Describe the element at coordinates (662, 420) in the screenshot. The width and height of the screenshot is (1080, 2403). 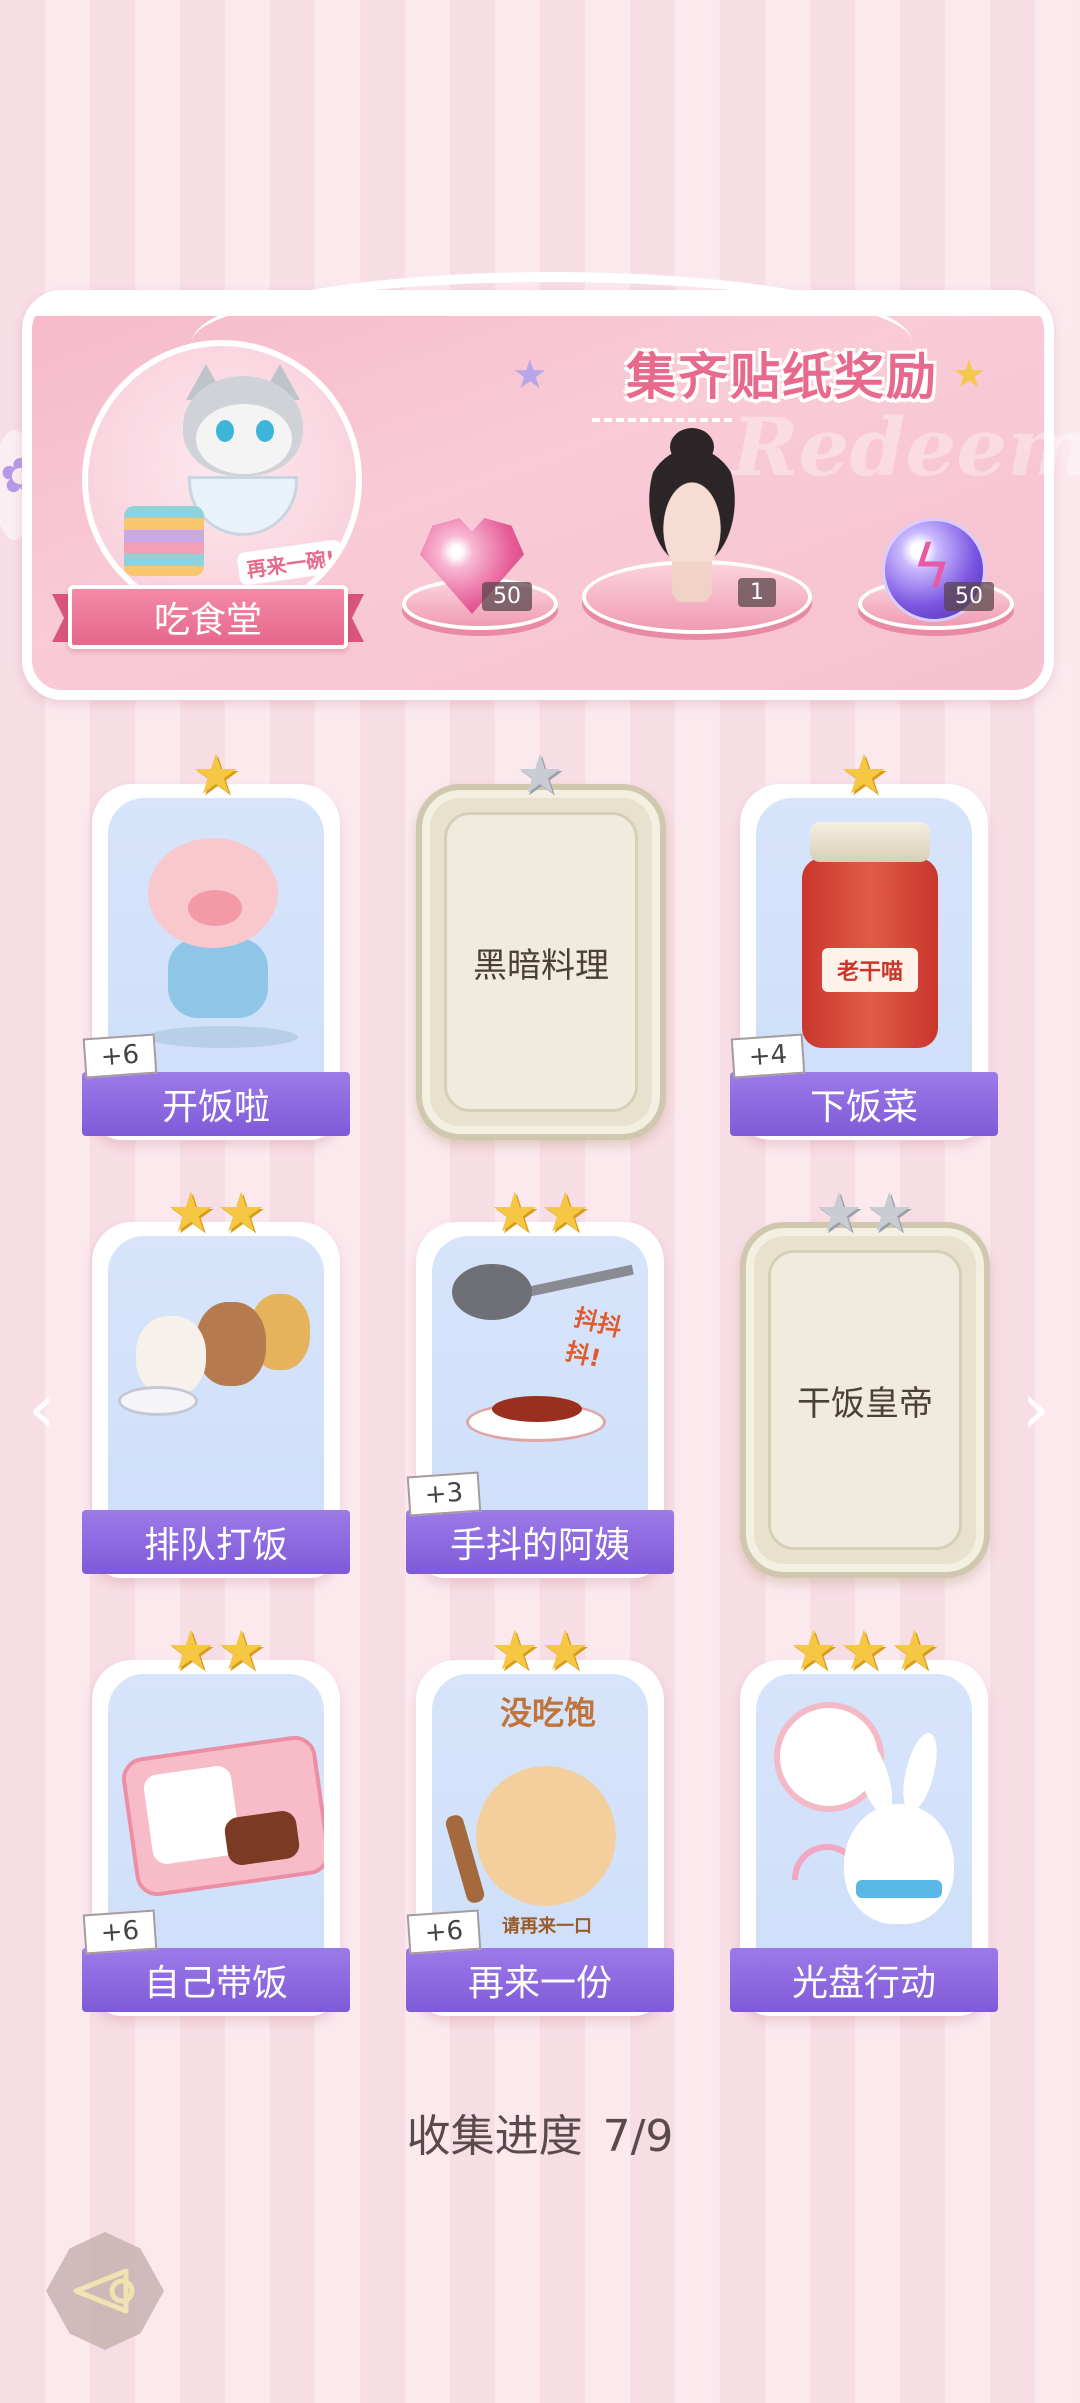
I see `dashed-line` at that location.